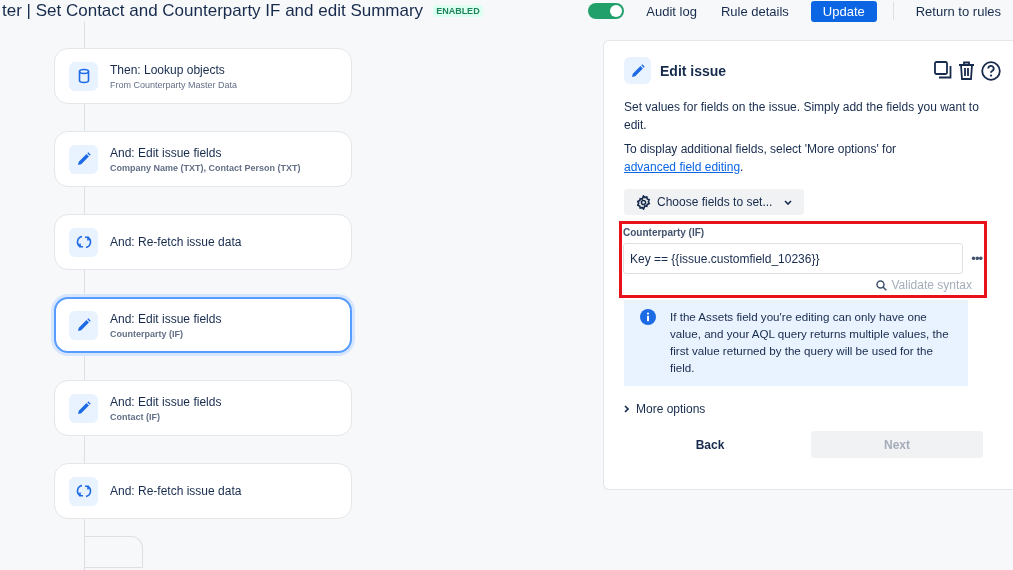 This screenshot has height=570, width=1013. Describe the element at coordinates (761, 158) in the screenshot. I see `panel-hint: To display additional fields, select 'More options' for advanced field editing.` at that location.